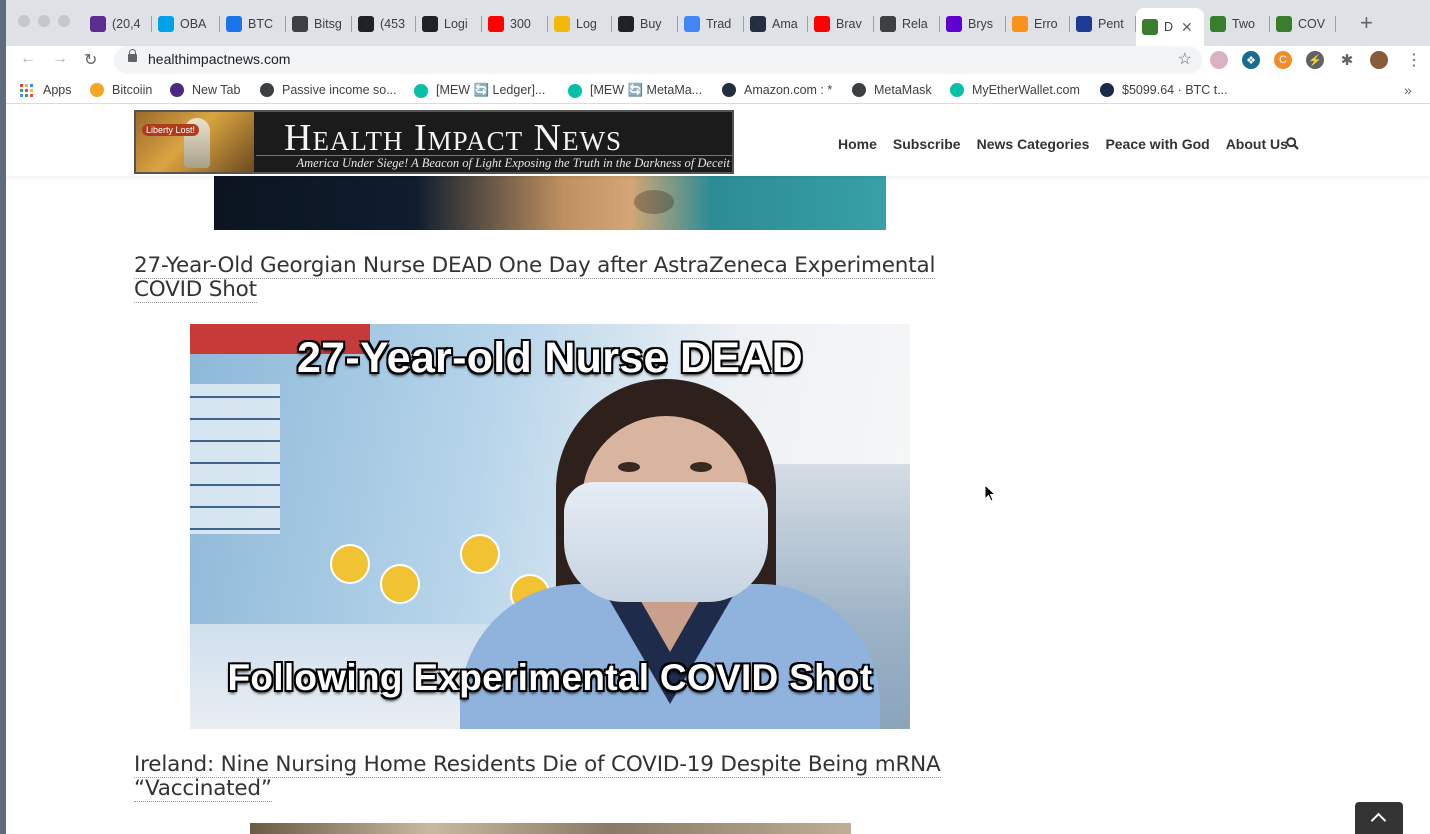 This screenshot has height=834, width=1430. What do you see at coordinates (1187, 27) in the screenshot?
I see `close-tab-icon: ✕` at bounding box center [1187, 27].